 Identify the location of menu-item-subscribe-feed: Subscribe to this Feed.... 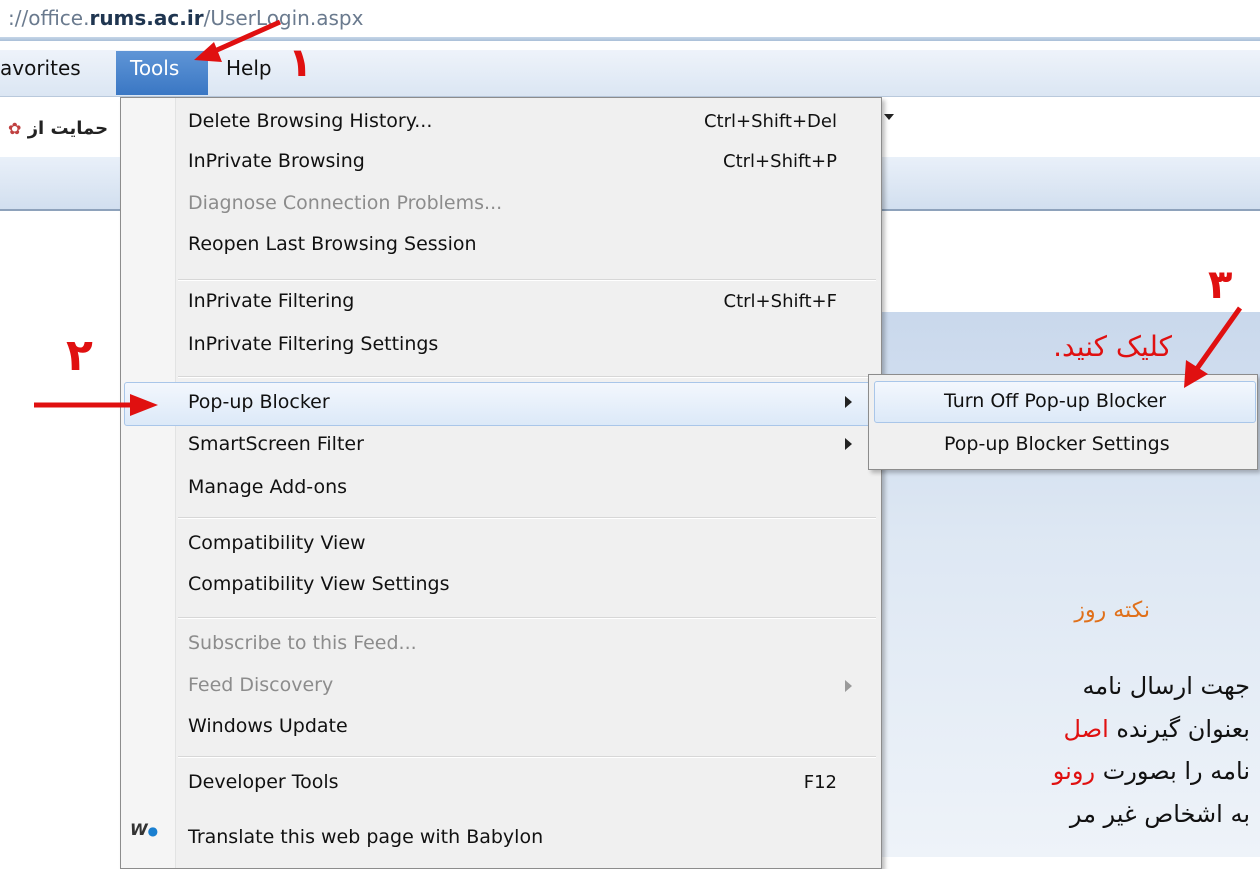
(302, 643).